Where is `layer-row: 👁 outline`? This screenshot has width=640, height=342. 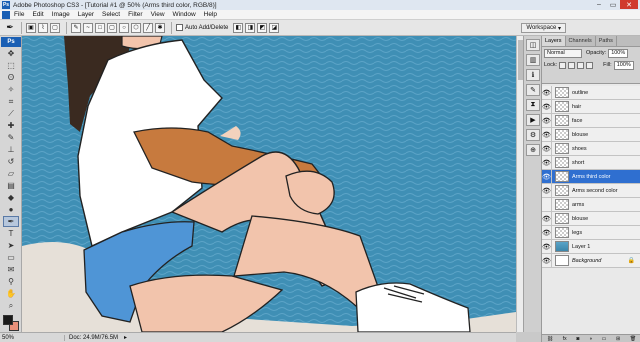
layer-row: 👁 outline is located at coordinates (591, 92).